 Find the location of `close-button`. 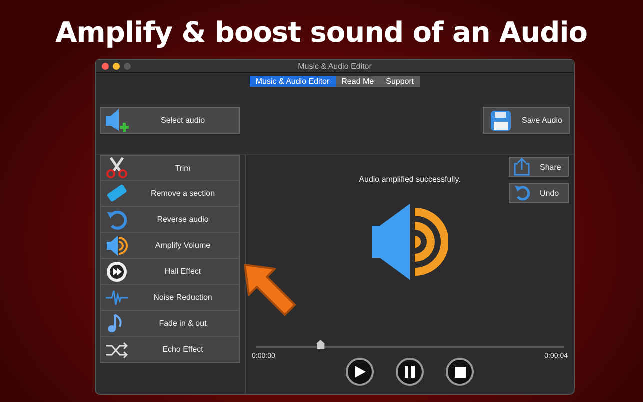

close-button is located at coordinates (105, 66).